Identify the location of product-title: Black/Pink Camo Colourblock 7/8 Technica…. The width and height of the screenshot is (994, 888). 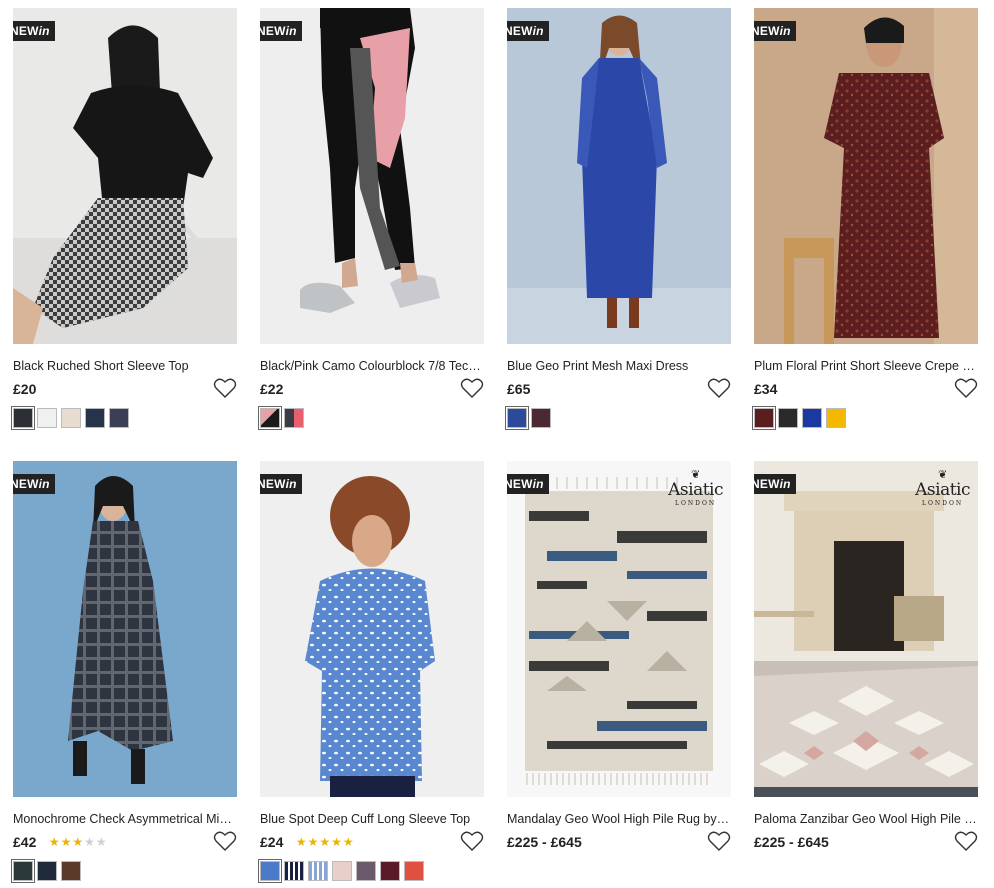
(372, 366).